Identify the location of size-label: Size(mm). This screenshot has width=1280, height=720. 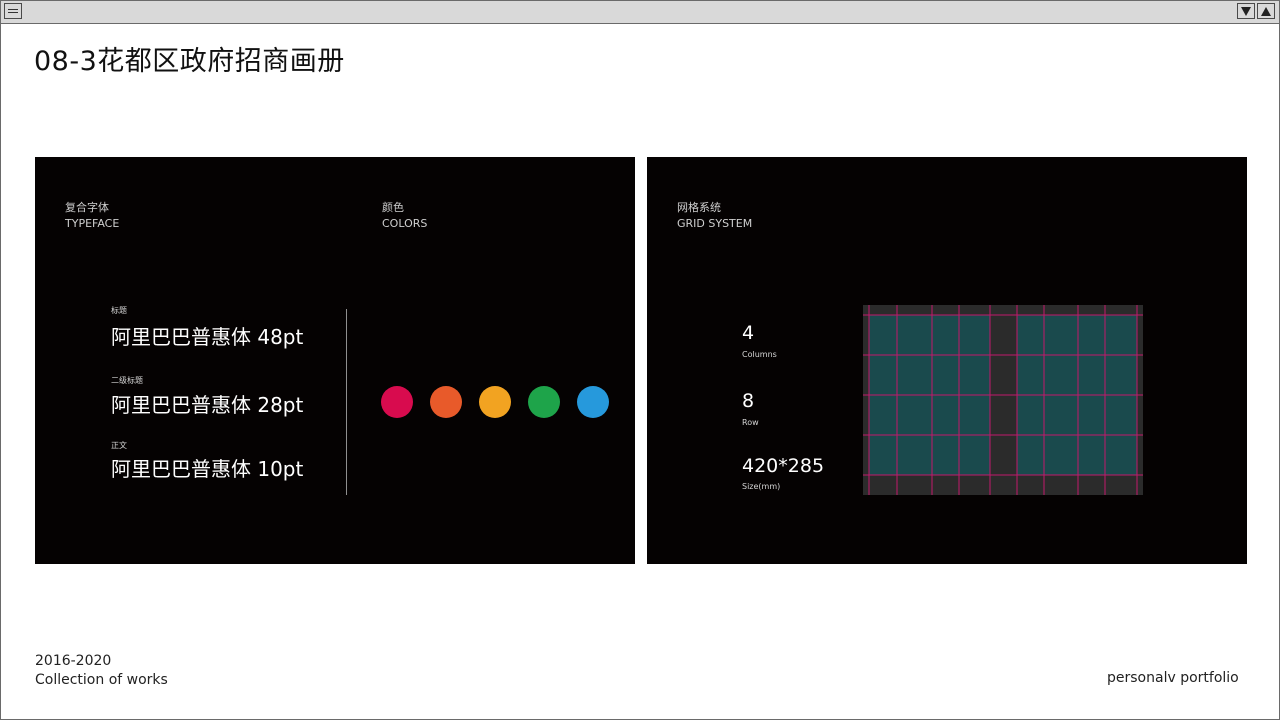
(761, 486).